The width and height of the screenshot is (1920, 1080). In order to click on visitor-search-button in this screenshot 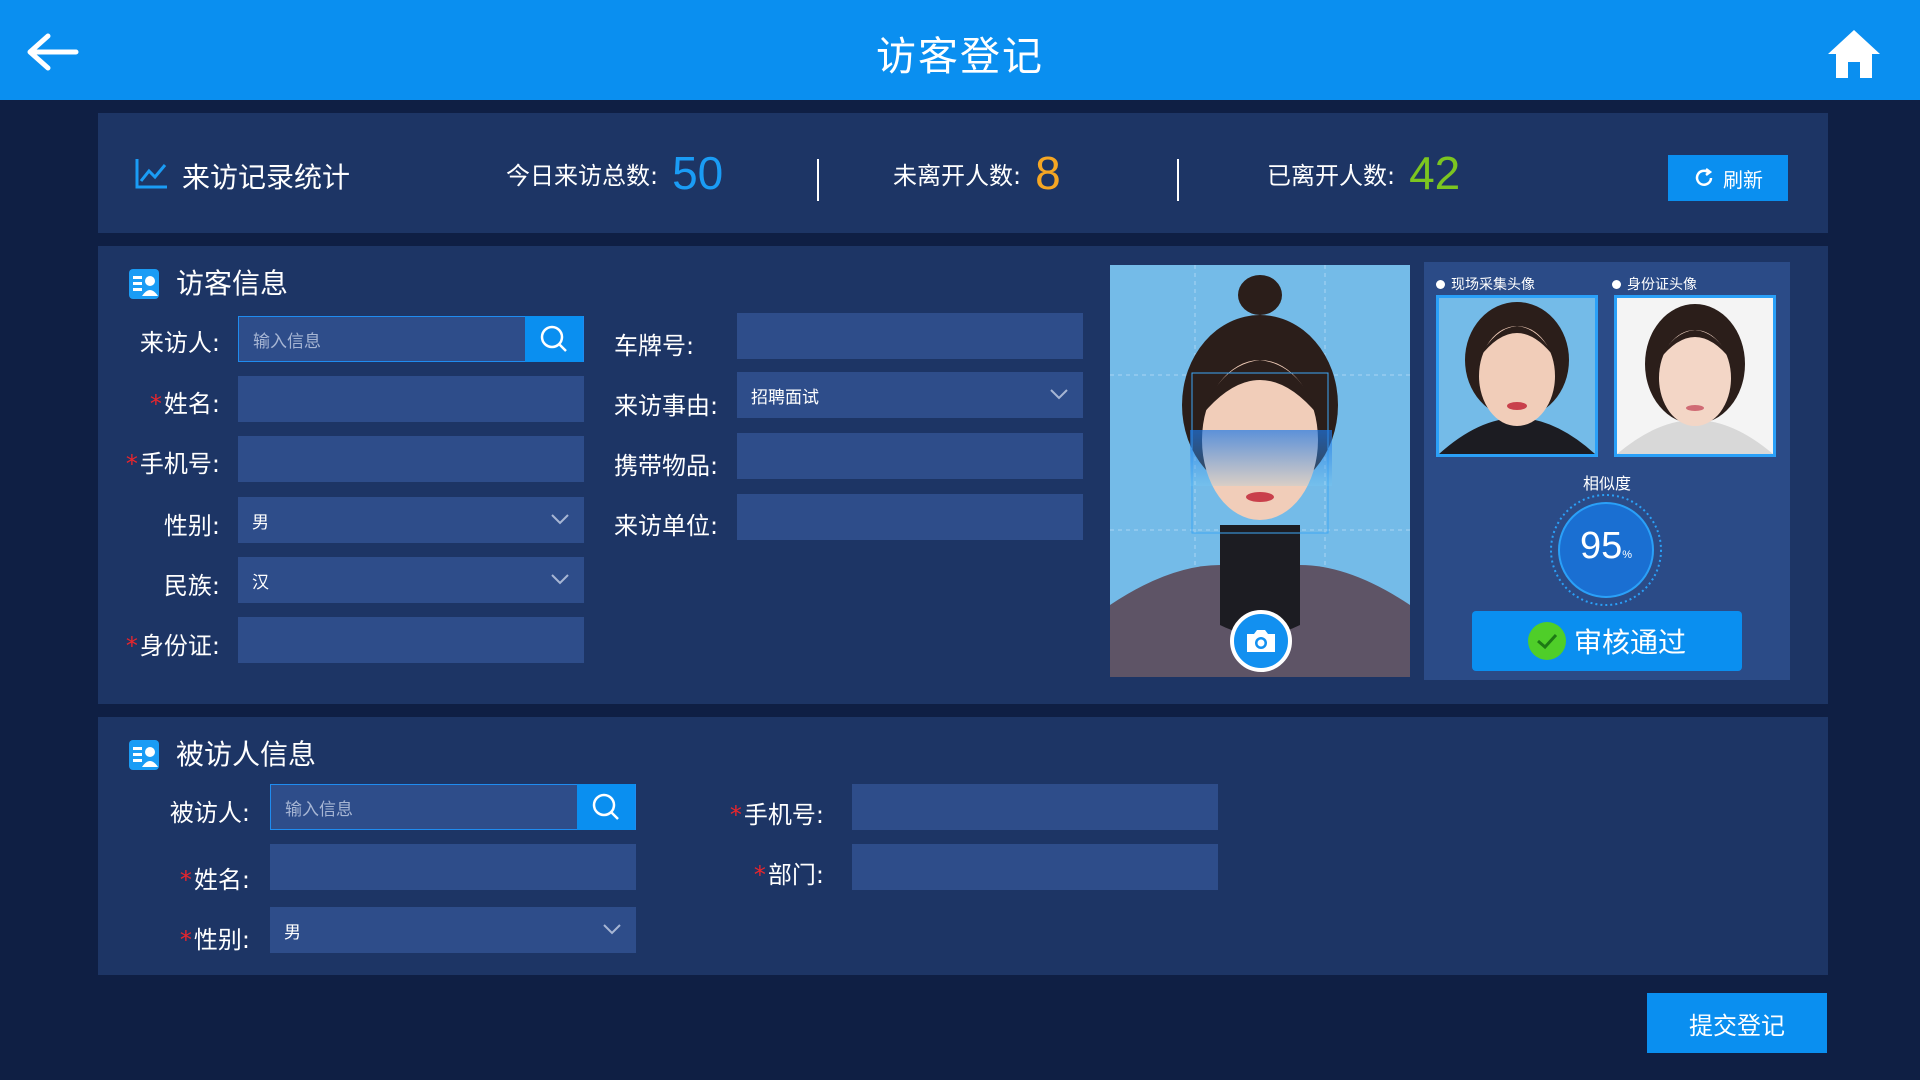, I will do `click(554, 339)`.